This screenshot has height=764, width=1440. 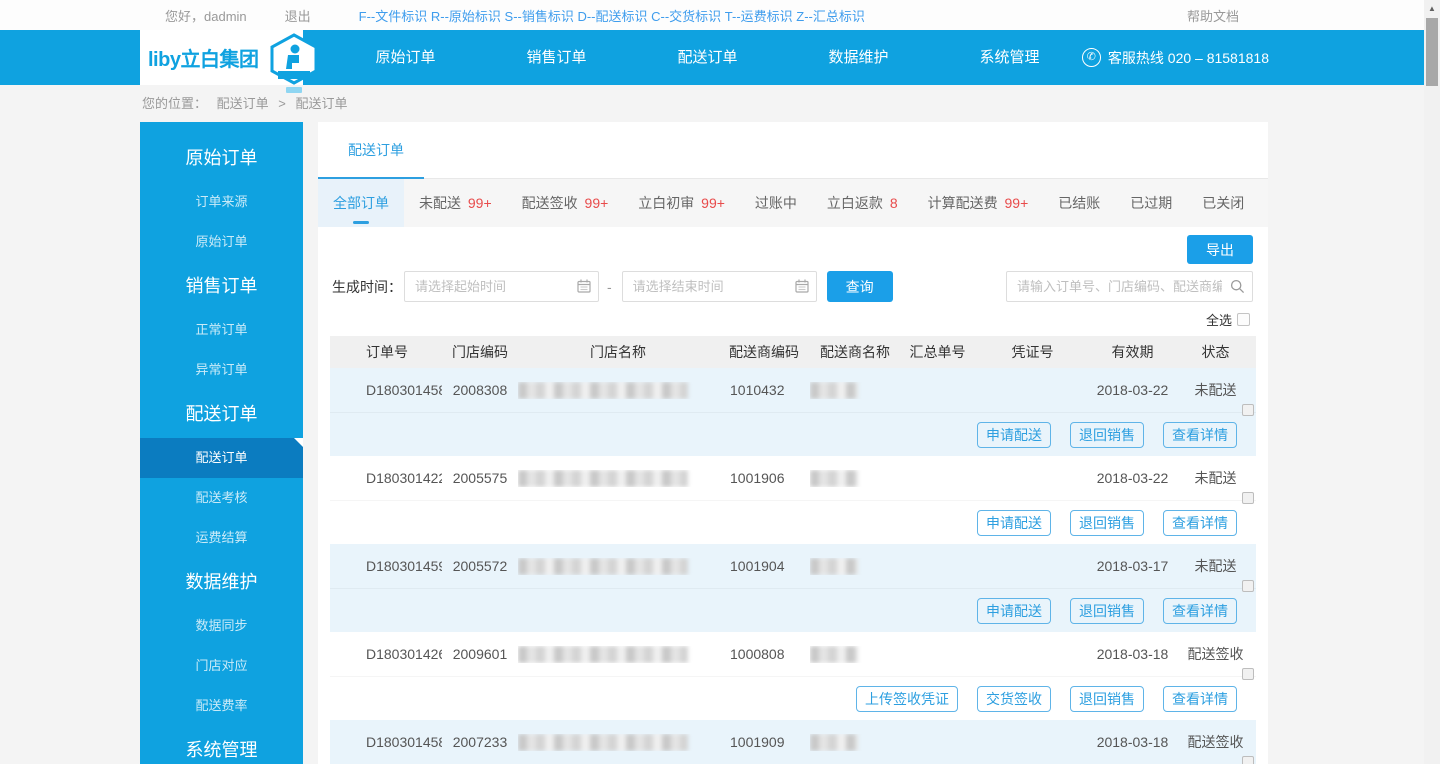 What do you see at coordinates (221, 706) in the screenshot?
I see `sidebar-item: 配送费率` at bounding box center [221, 706].